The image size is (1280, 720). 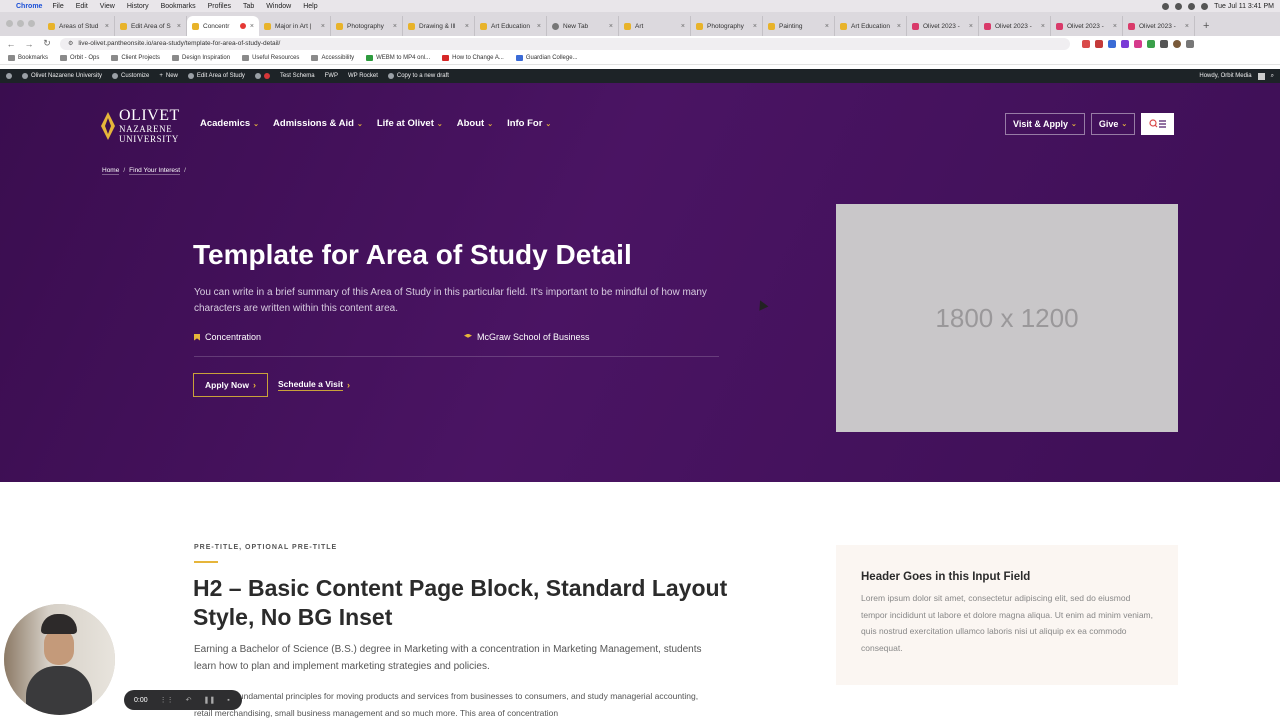 I want to click on battery-icon, so click(x=1205, y=6).